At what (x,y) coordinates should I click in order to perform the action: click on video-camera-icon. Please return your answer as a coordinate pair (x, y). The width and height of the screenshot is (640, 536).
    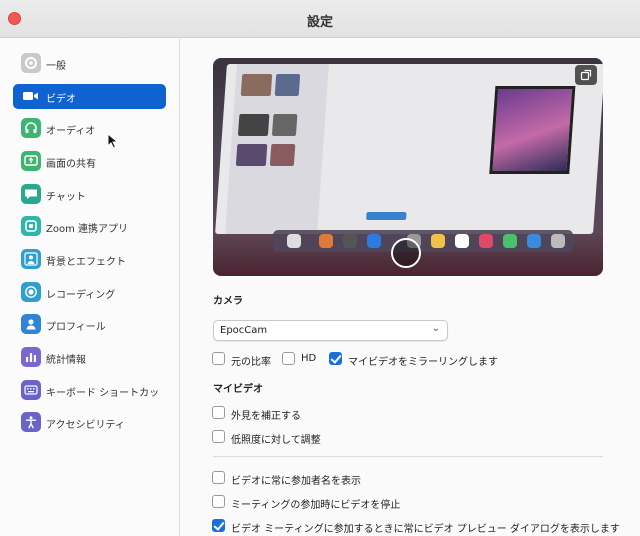
    Looking at the image, I should click on (31, 96).